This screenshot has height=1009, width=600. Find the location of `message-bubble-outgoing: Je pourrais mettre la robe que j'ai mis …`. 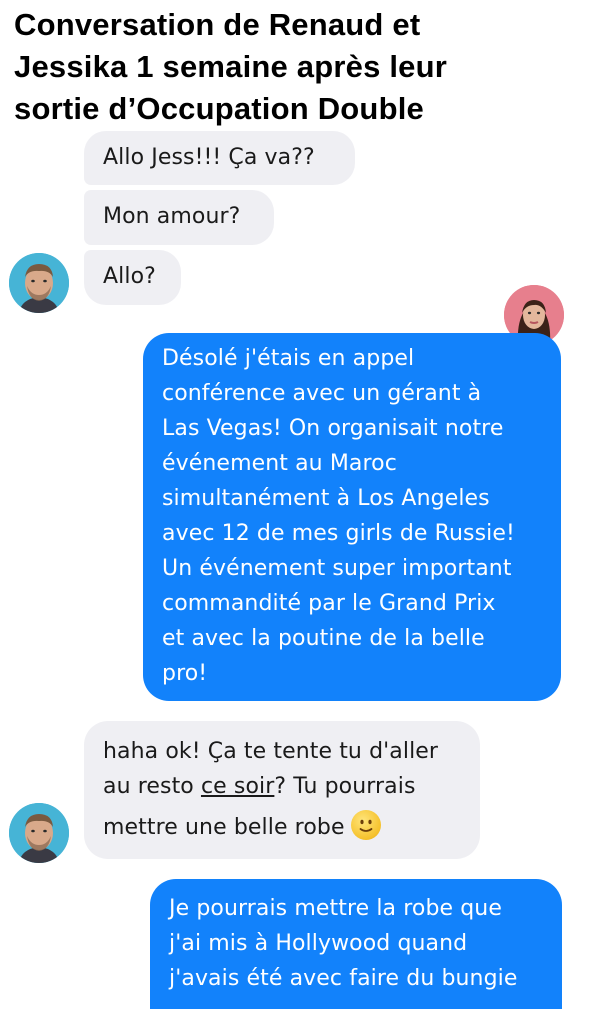

message-bubble-outgoing: Je pourrais mettre la robe que j'ai mis … is located at coordinates (356, 944).